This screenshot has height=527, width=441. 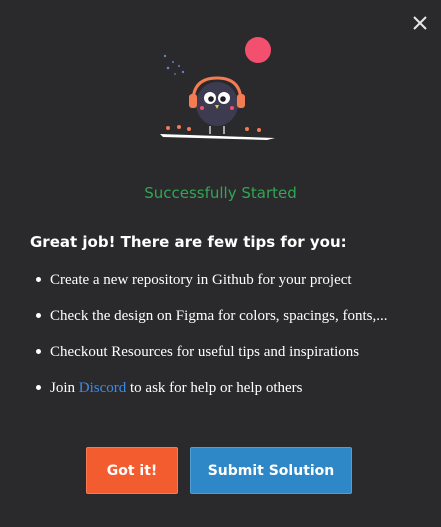 What do you see at coordinates (64, 388) in the screenshot?
I see `tip-prefix: Join` at bounding box center [64, 388].